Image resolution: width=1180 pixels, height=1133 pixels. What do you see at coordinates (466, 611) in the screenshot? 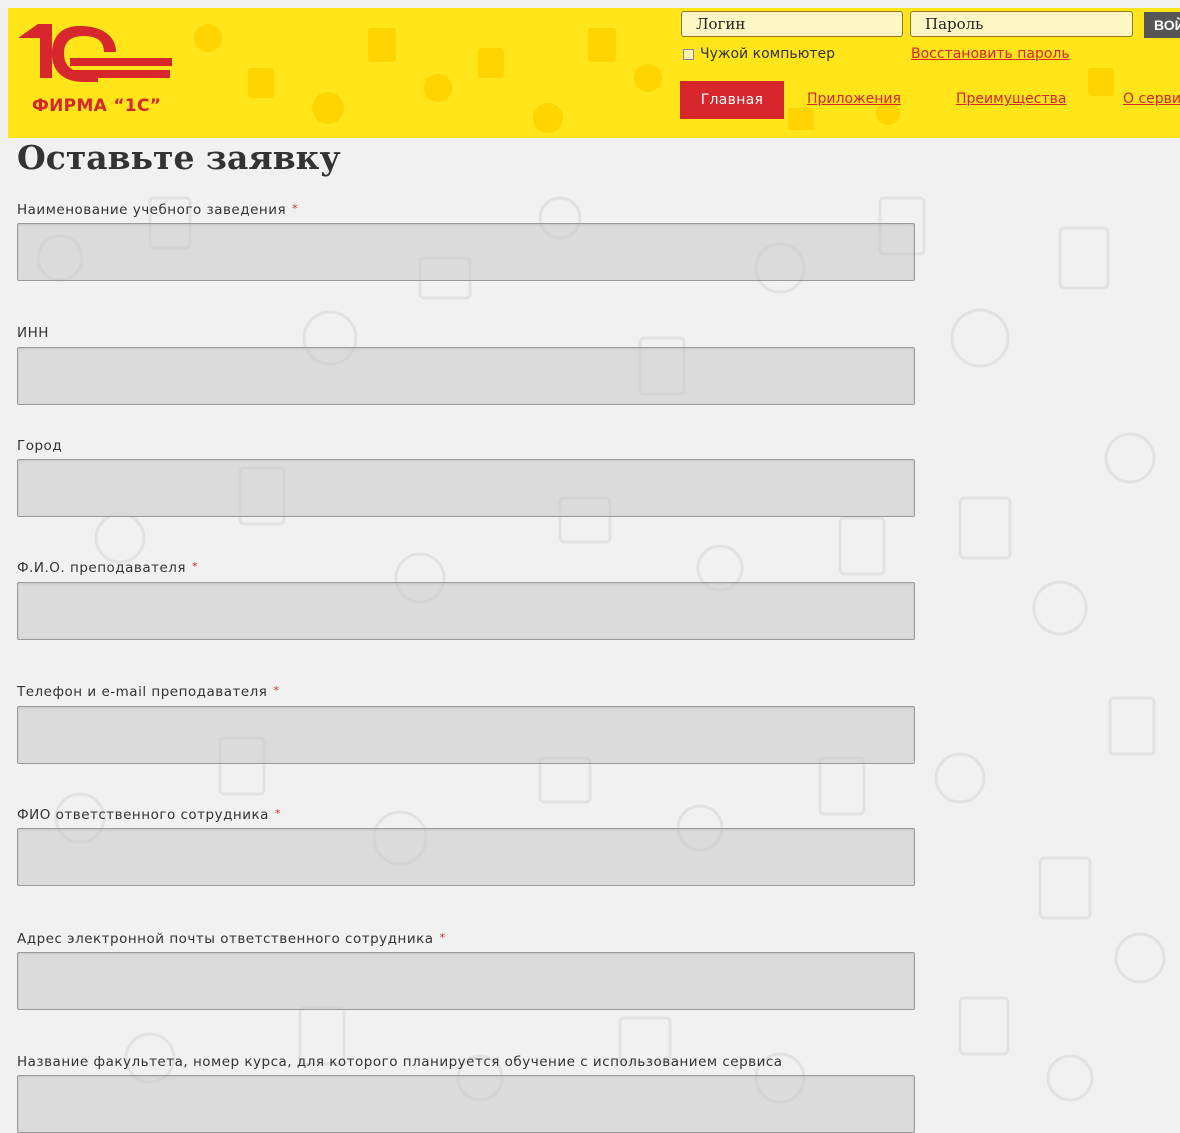
I see `teacher-name-input` at bounding box center [466, 611].